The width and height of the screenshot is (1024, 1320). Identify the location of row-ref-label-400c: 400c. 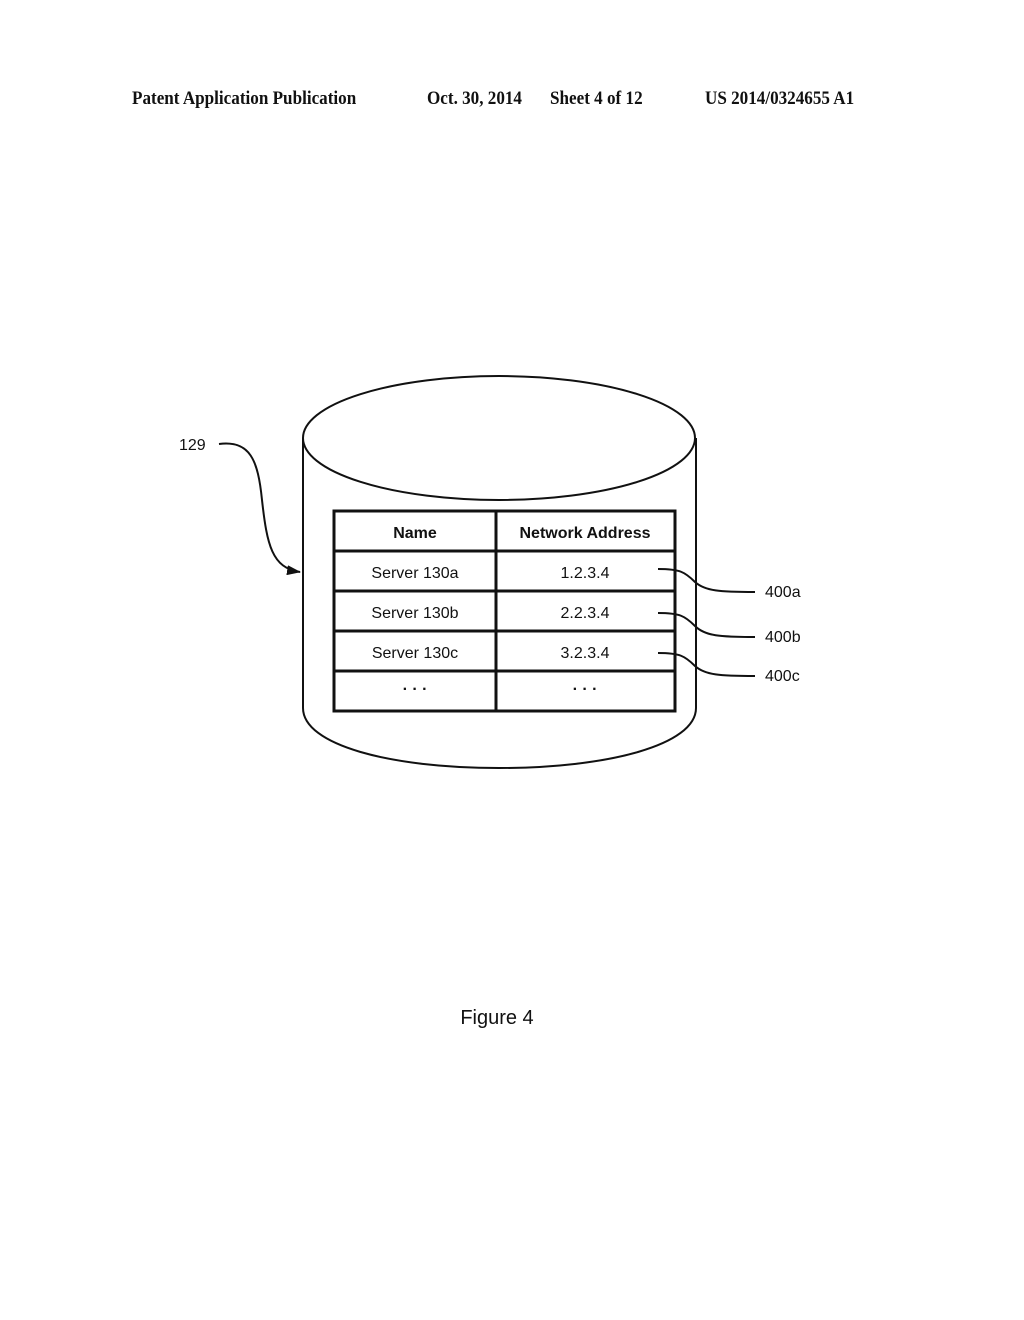
(782, 676).